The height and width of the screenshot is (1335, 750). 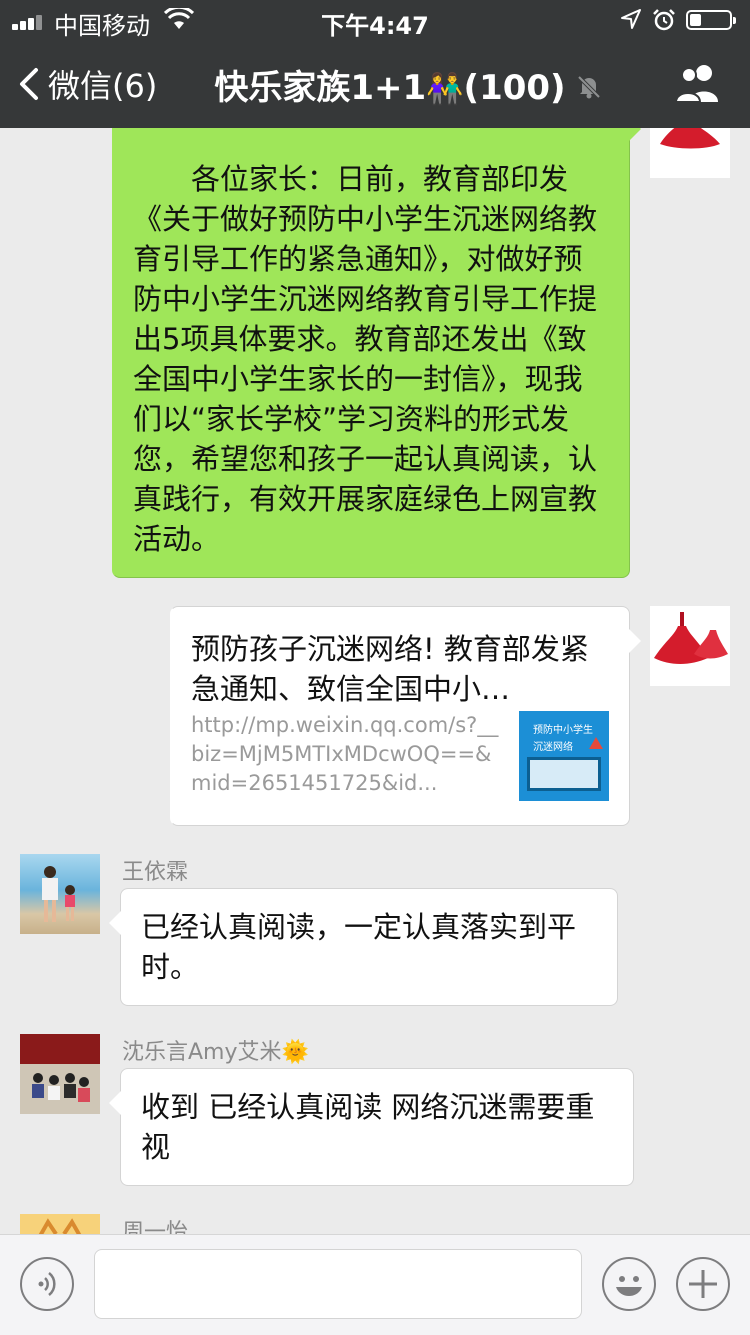 What do you see at coordinates (445, 89) in the screenshot?
I see `couple-emoji: 👫` at bounding box center [445, 89].